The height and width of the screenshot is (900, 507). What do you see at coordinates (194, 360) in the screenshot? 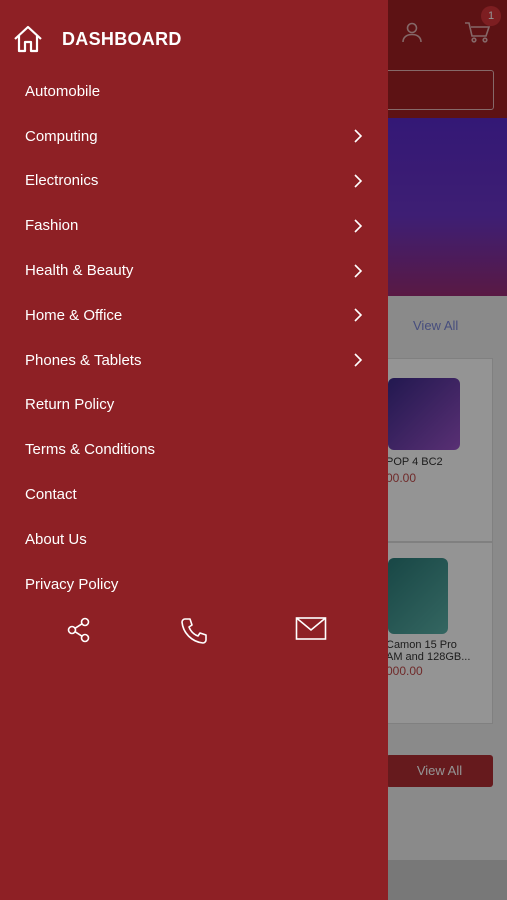
I see `menu-item-phones-tablets: Phones & Tablets` at bounding box center [194, 360].